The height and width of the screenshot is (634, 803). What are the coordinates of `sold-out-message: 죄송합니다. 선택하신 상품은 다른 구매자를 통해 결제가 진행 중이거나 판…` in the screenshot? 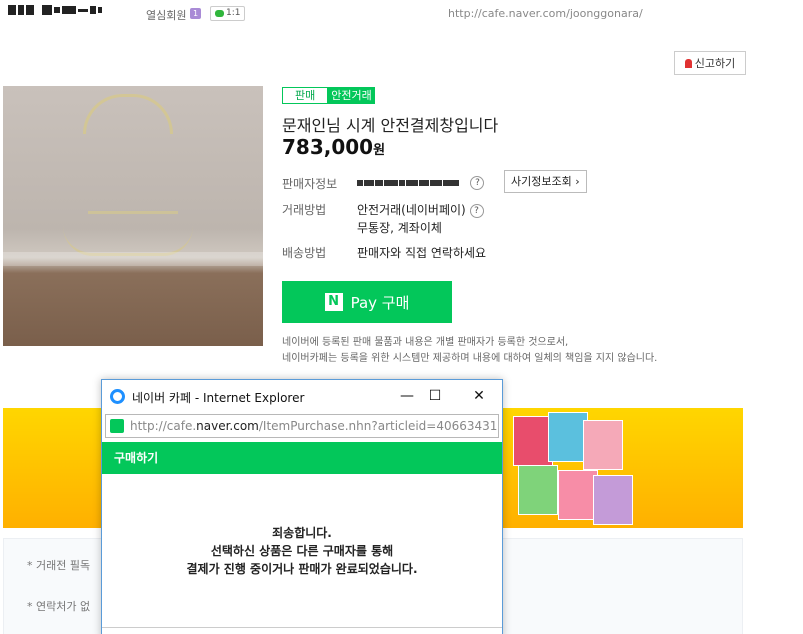 It's located at (302, 551).